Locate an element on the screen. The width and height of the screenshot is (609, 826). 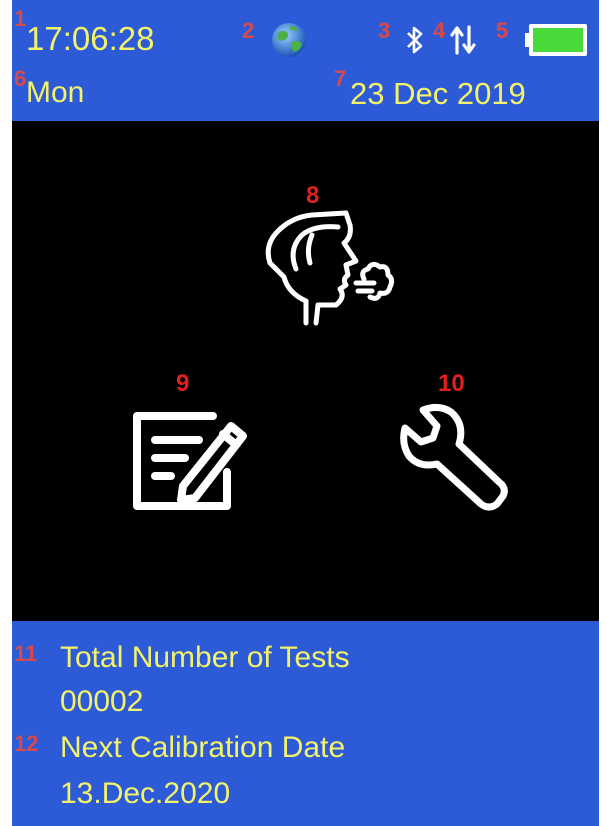
records-button is located at coordinates (187, 462).